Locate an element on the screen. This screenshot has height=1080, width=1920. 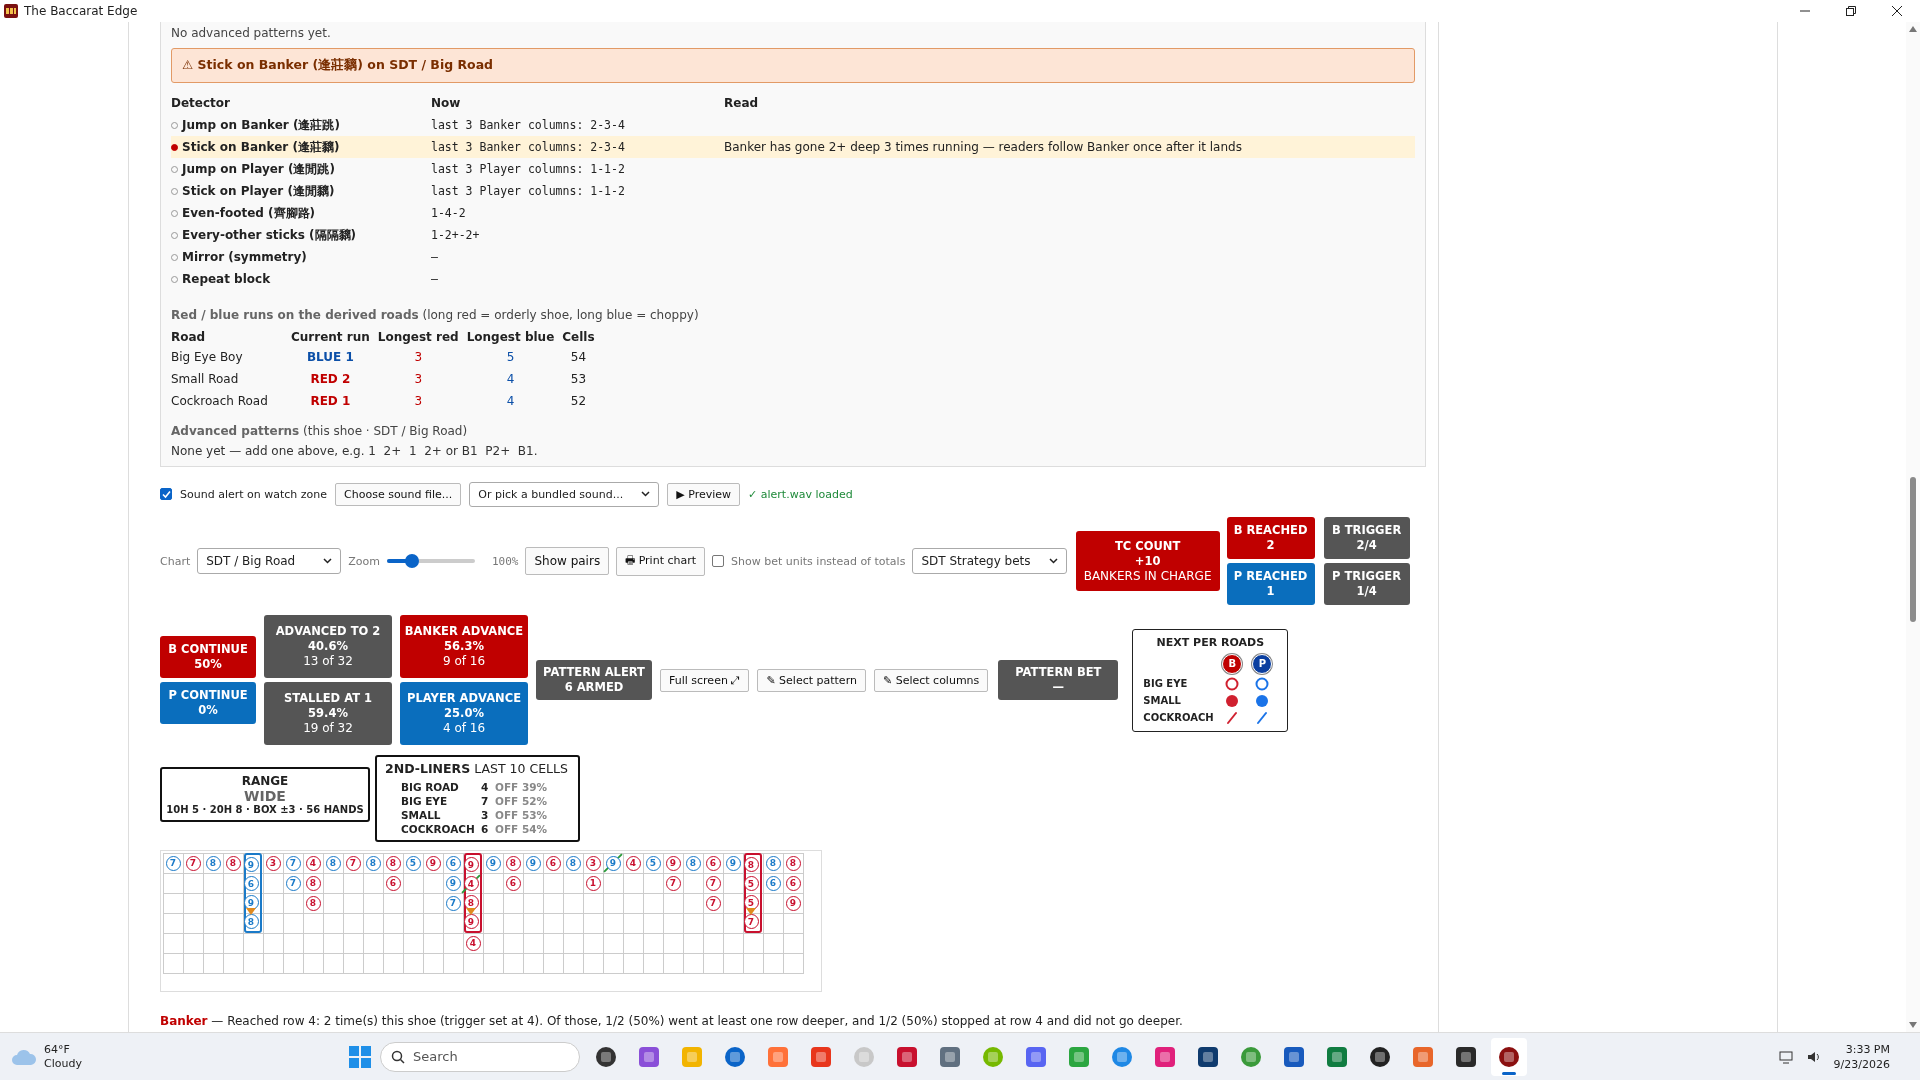
print-chart-button: 🖶 Print chart is located at coordinates (661, 561).